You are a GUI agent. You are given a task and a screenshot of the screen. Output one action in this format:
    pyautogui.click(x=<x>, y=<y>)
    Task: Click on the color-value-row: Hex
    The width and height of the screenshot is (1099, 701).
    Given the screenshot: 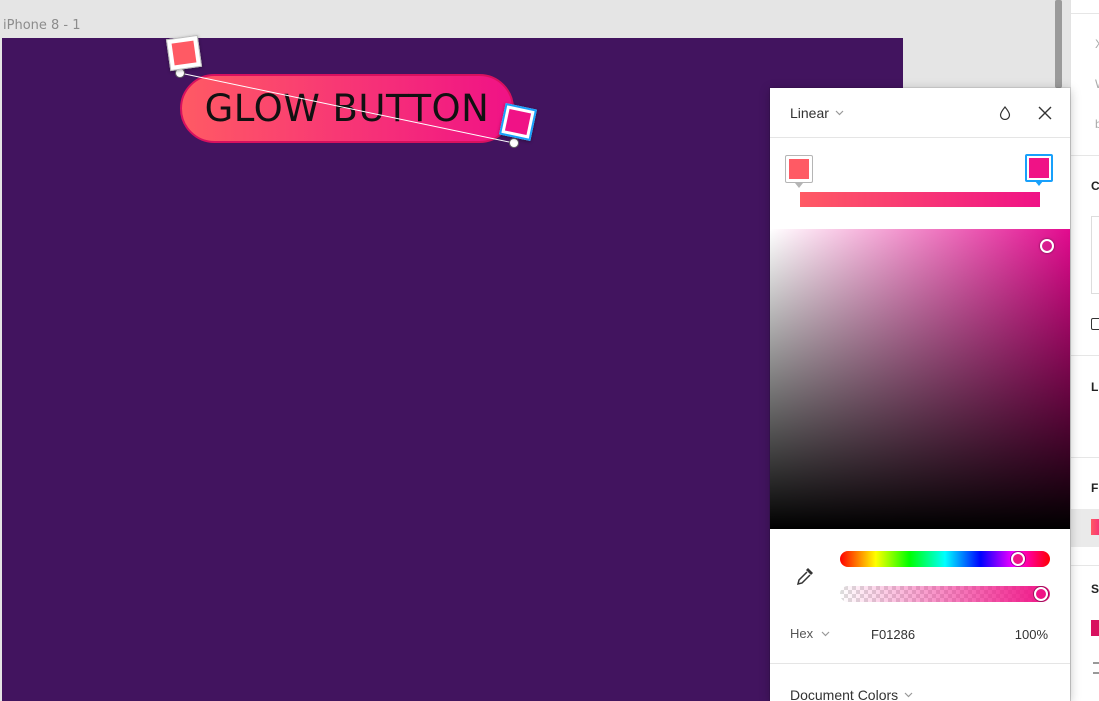 What is the action you would take?
    pyautogui.click(x=920, y=634)
    